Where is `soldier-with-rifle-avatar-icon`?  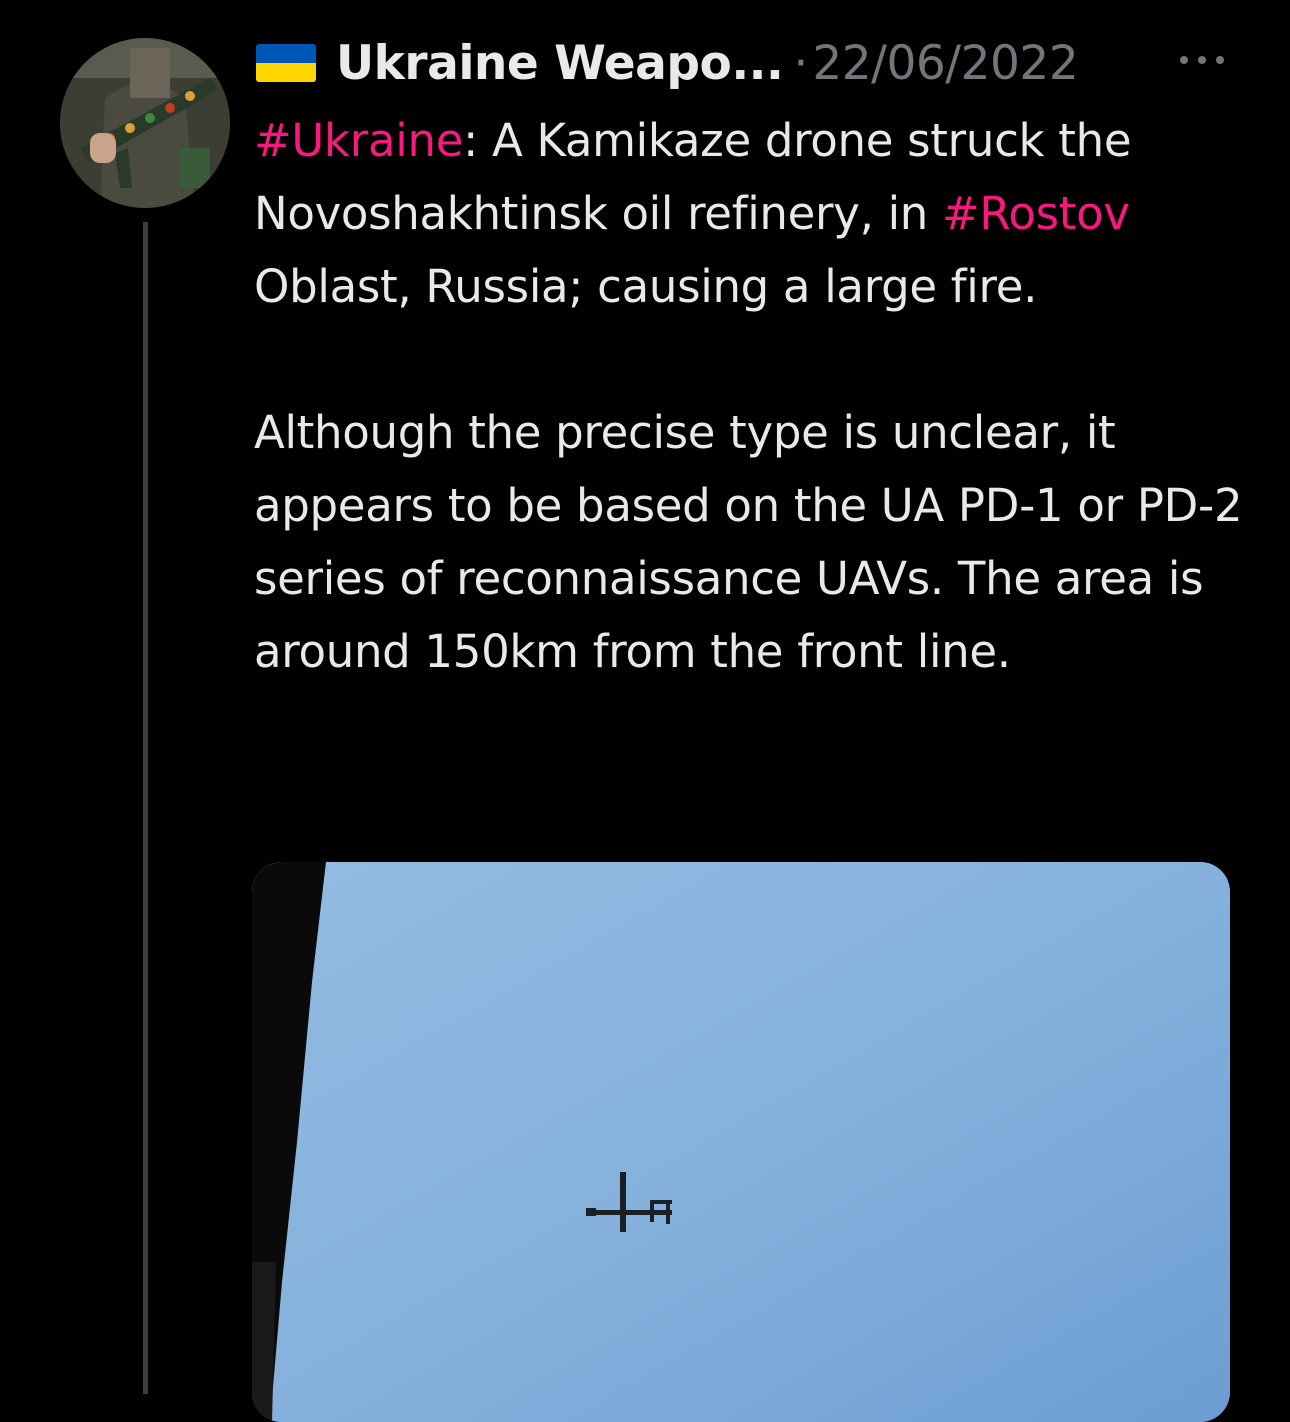
soldier-with-rifle-avatar-icon is located at coordinates (145, 123).